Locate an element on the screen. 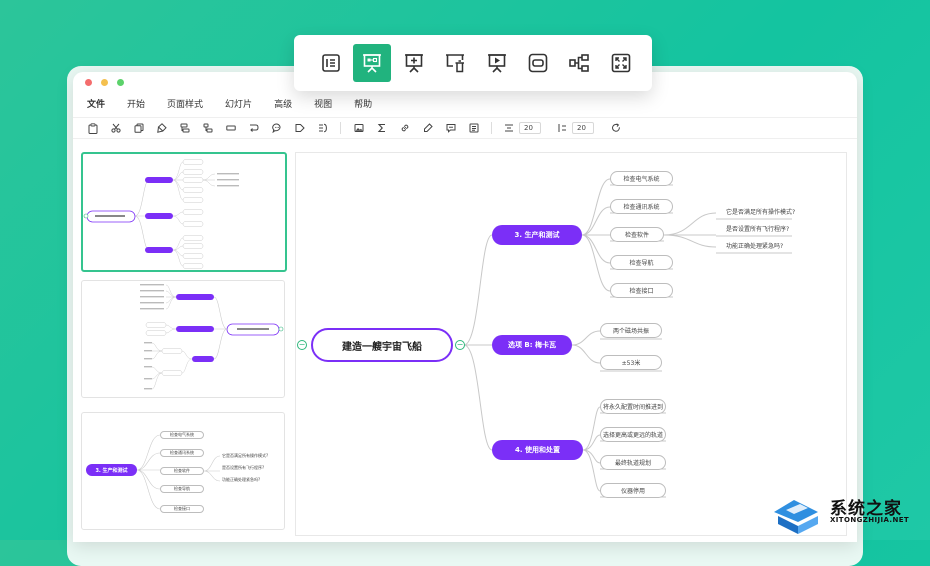 The height and width of the screenshot is (566, 930). branch-option-b: 选项 B: 梅卡瓦 is located at coordinates (532, 345).